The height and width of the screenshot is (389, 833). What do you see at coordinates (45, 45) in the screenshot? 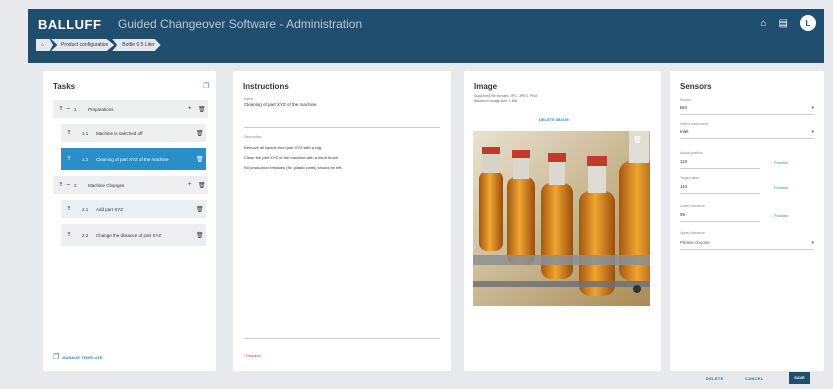
I see `breadcrumb-home-icon: ⌂` at bounding box center [45, 45].